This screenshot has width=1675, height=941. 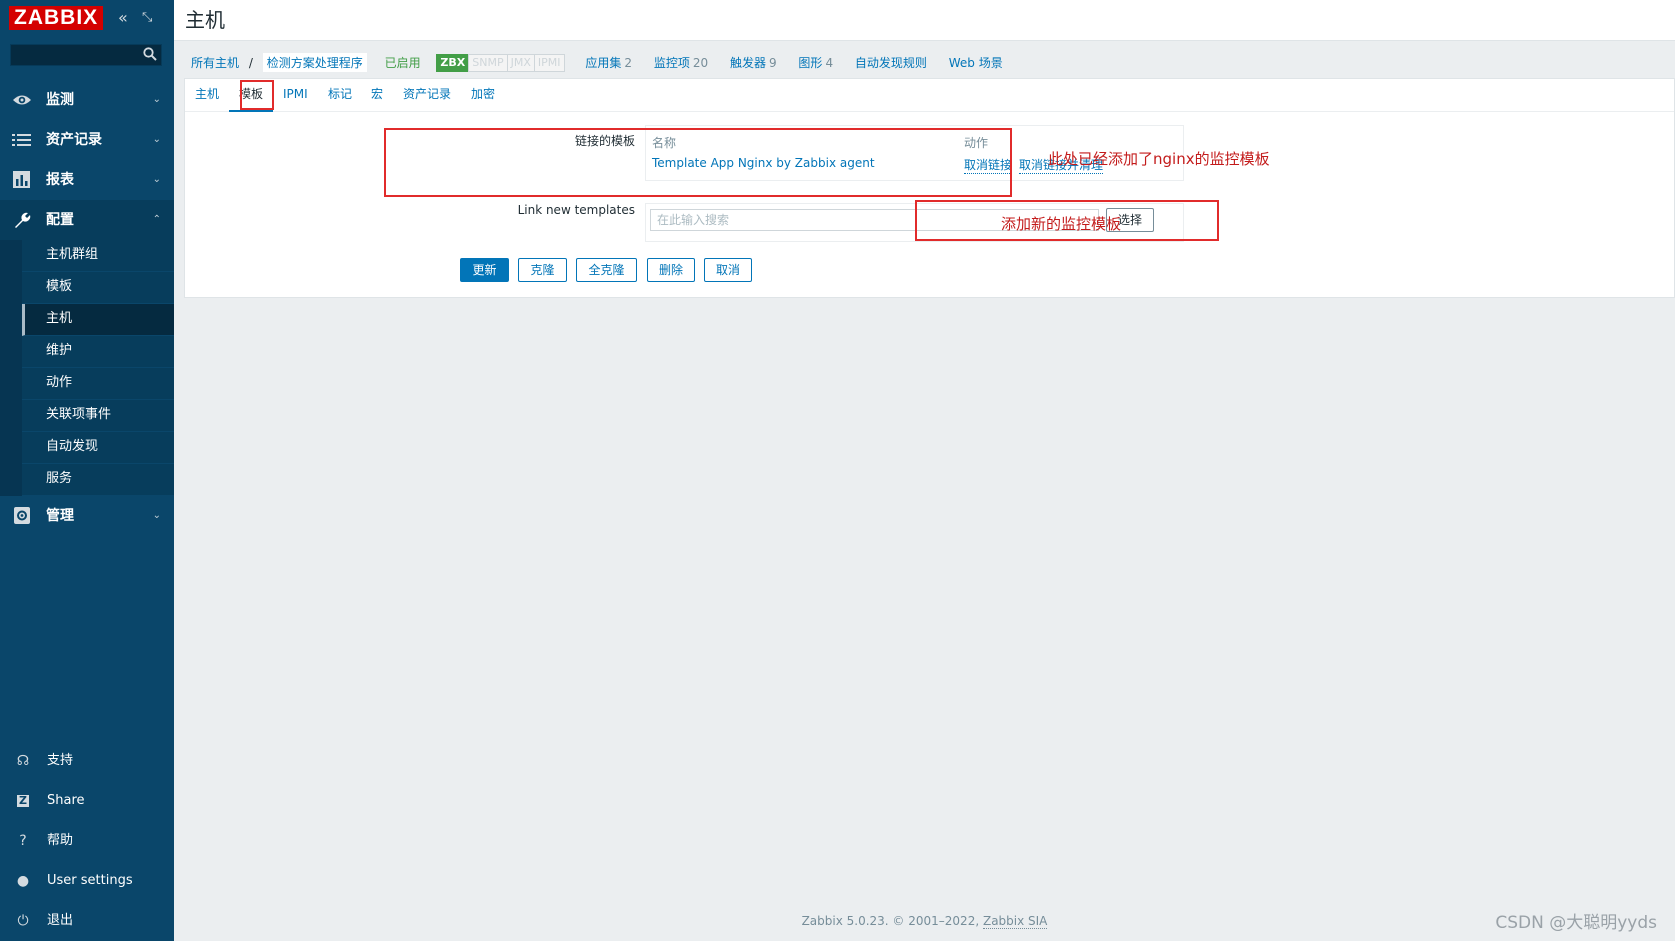 I want to click on bar-chart-icon, so click(x=21, y=179).